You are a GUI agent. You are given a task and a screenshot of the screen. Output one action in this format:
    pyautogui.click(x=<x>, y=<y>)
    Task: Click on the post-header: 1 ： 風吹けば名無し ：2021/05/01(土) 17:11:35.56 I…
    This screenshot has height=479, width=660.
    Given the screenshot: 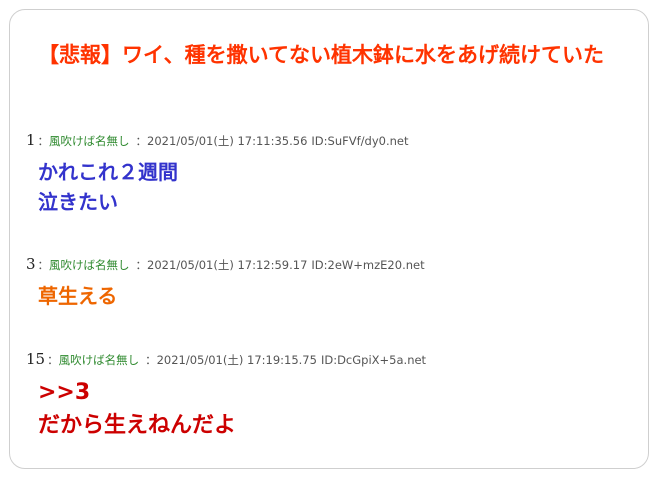 What is the action you would take?
    pyautogui.click(x=326, y=140)
    